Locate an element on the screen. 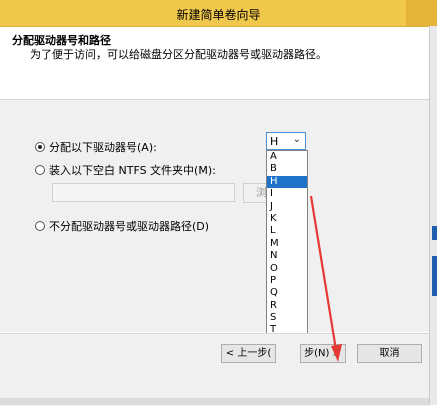 This screenshot has width=437, height=406. title-bar: 新建简单卷向导 is located at coordinates (218, 13).